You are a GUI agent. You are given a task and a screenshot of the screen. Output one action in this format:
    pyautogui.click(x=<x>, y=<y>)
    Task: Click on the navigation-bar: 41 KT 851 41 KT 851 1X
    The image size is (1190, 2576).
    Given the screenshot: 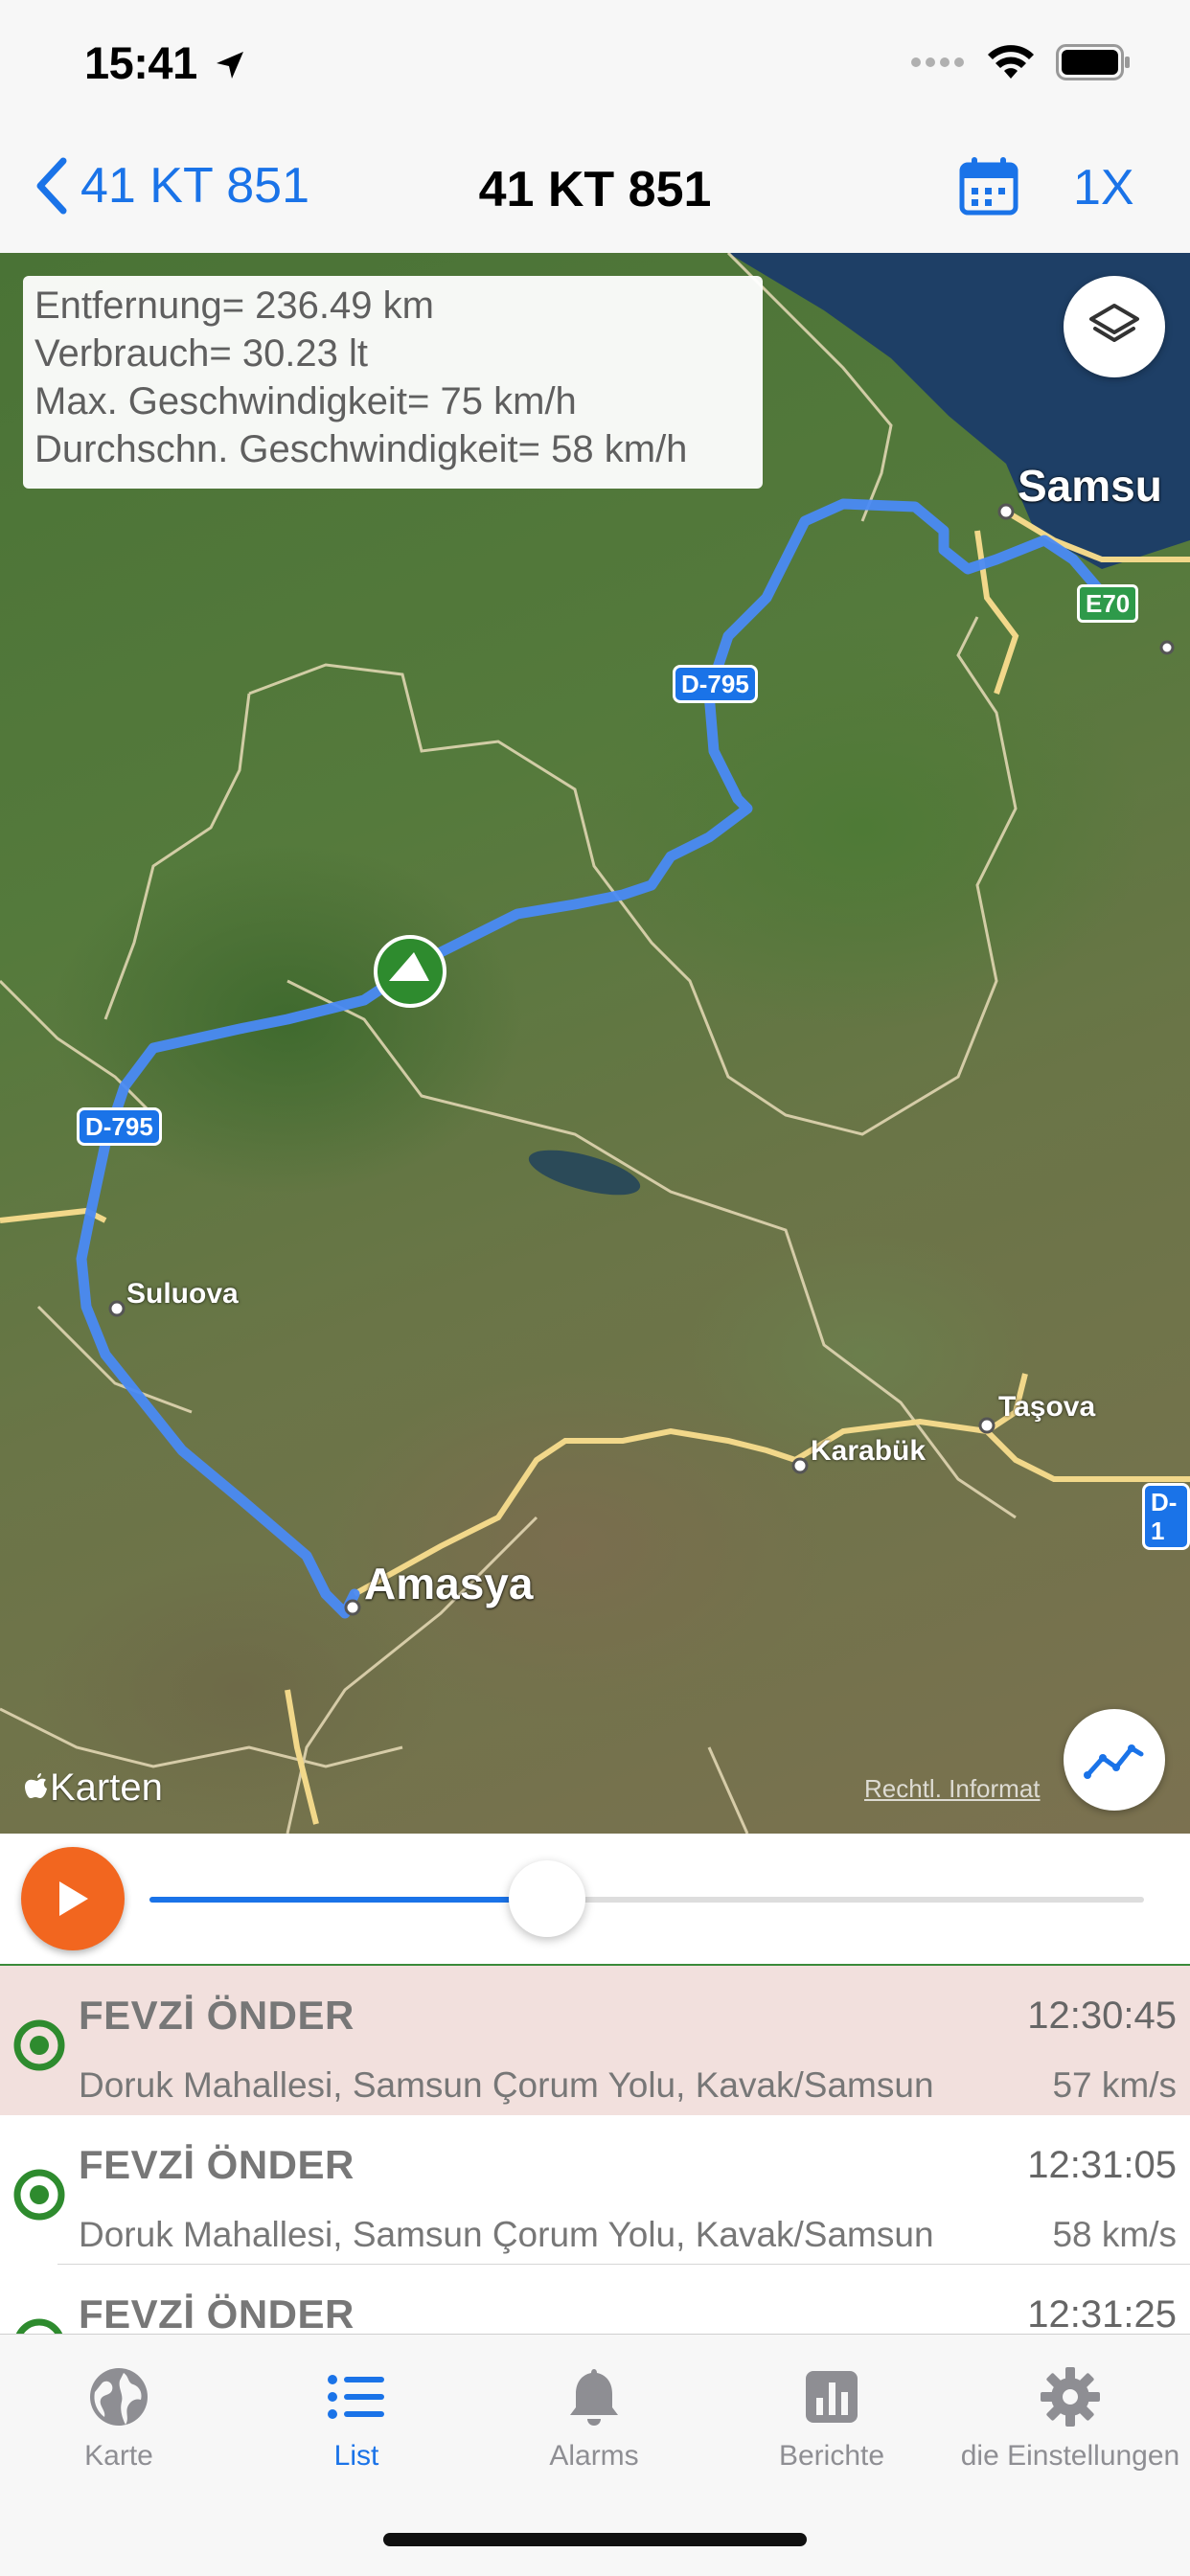 What is the action you would take?
    pyautogui.click(x=595, y=190)
    